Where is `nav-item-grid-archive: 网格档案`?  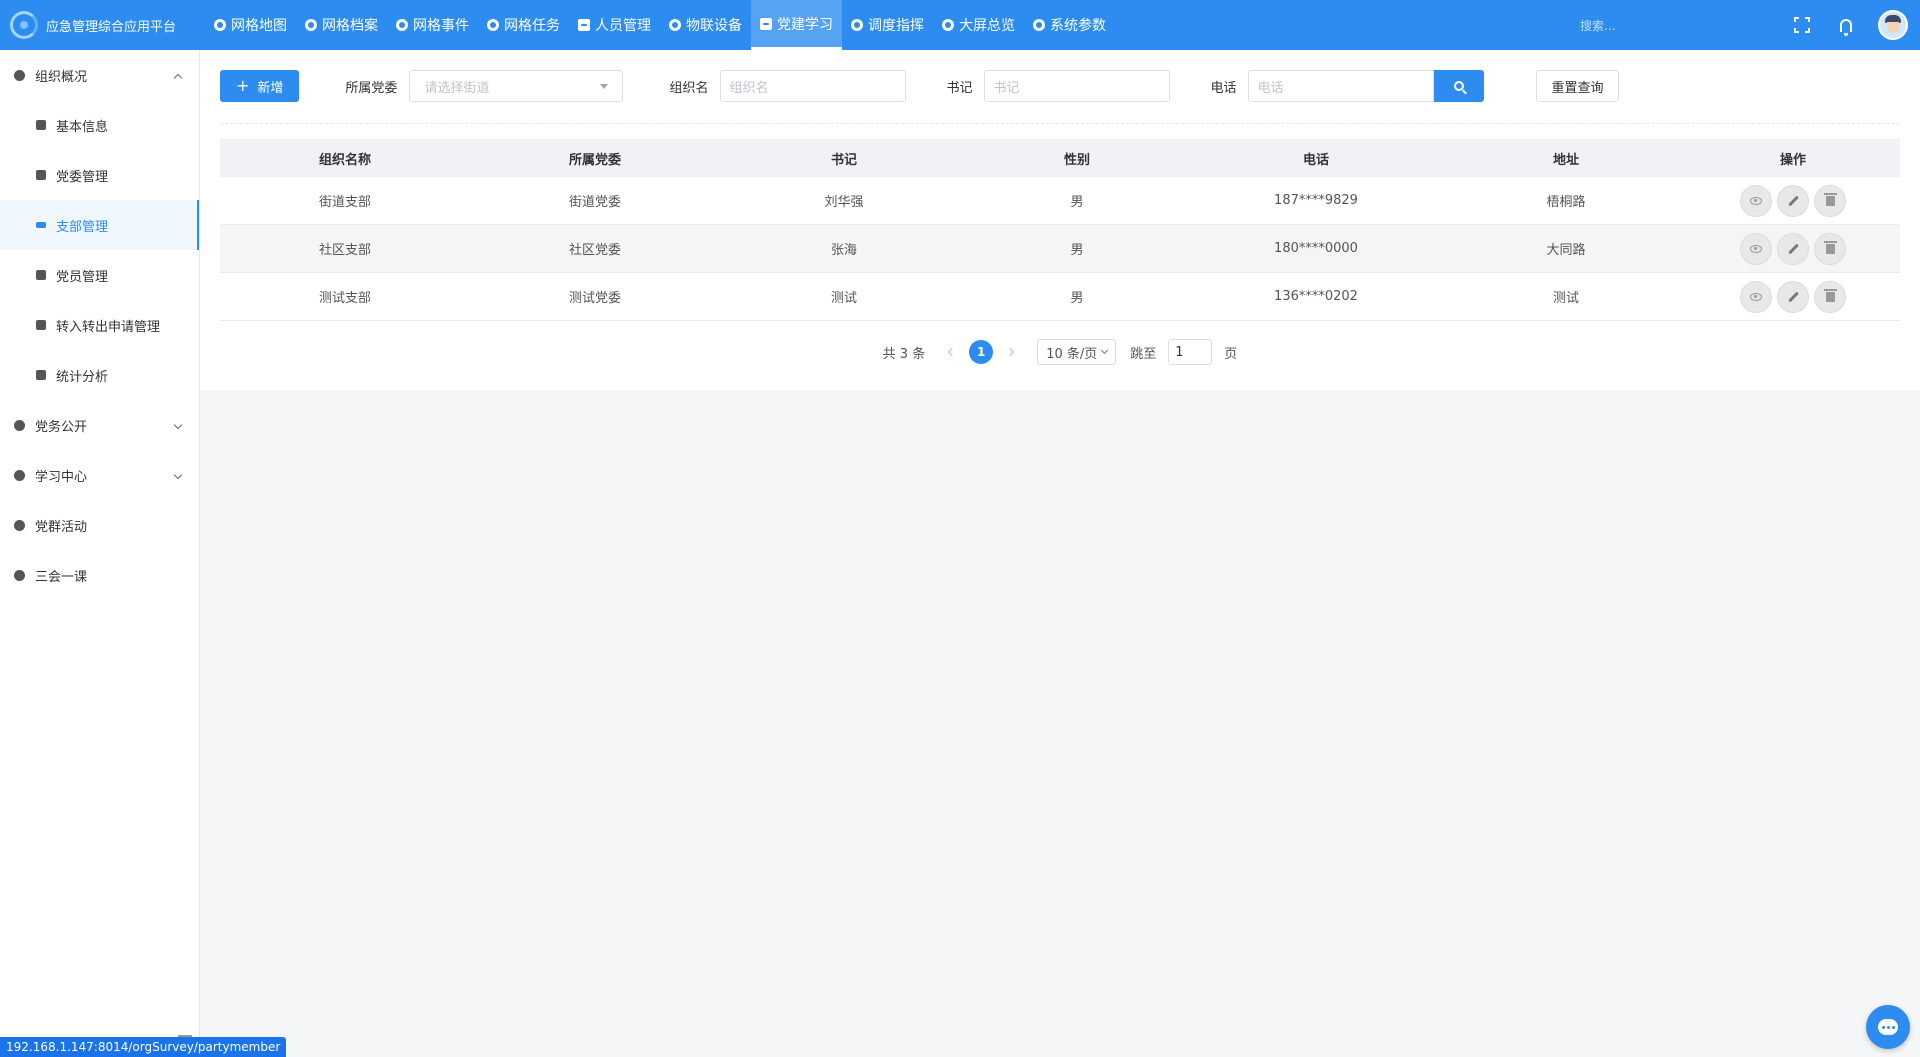 nav-item-grid-archive: 网格档案 is located at coordinates (341, 25).